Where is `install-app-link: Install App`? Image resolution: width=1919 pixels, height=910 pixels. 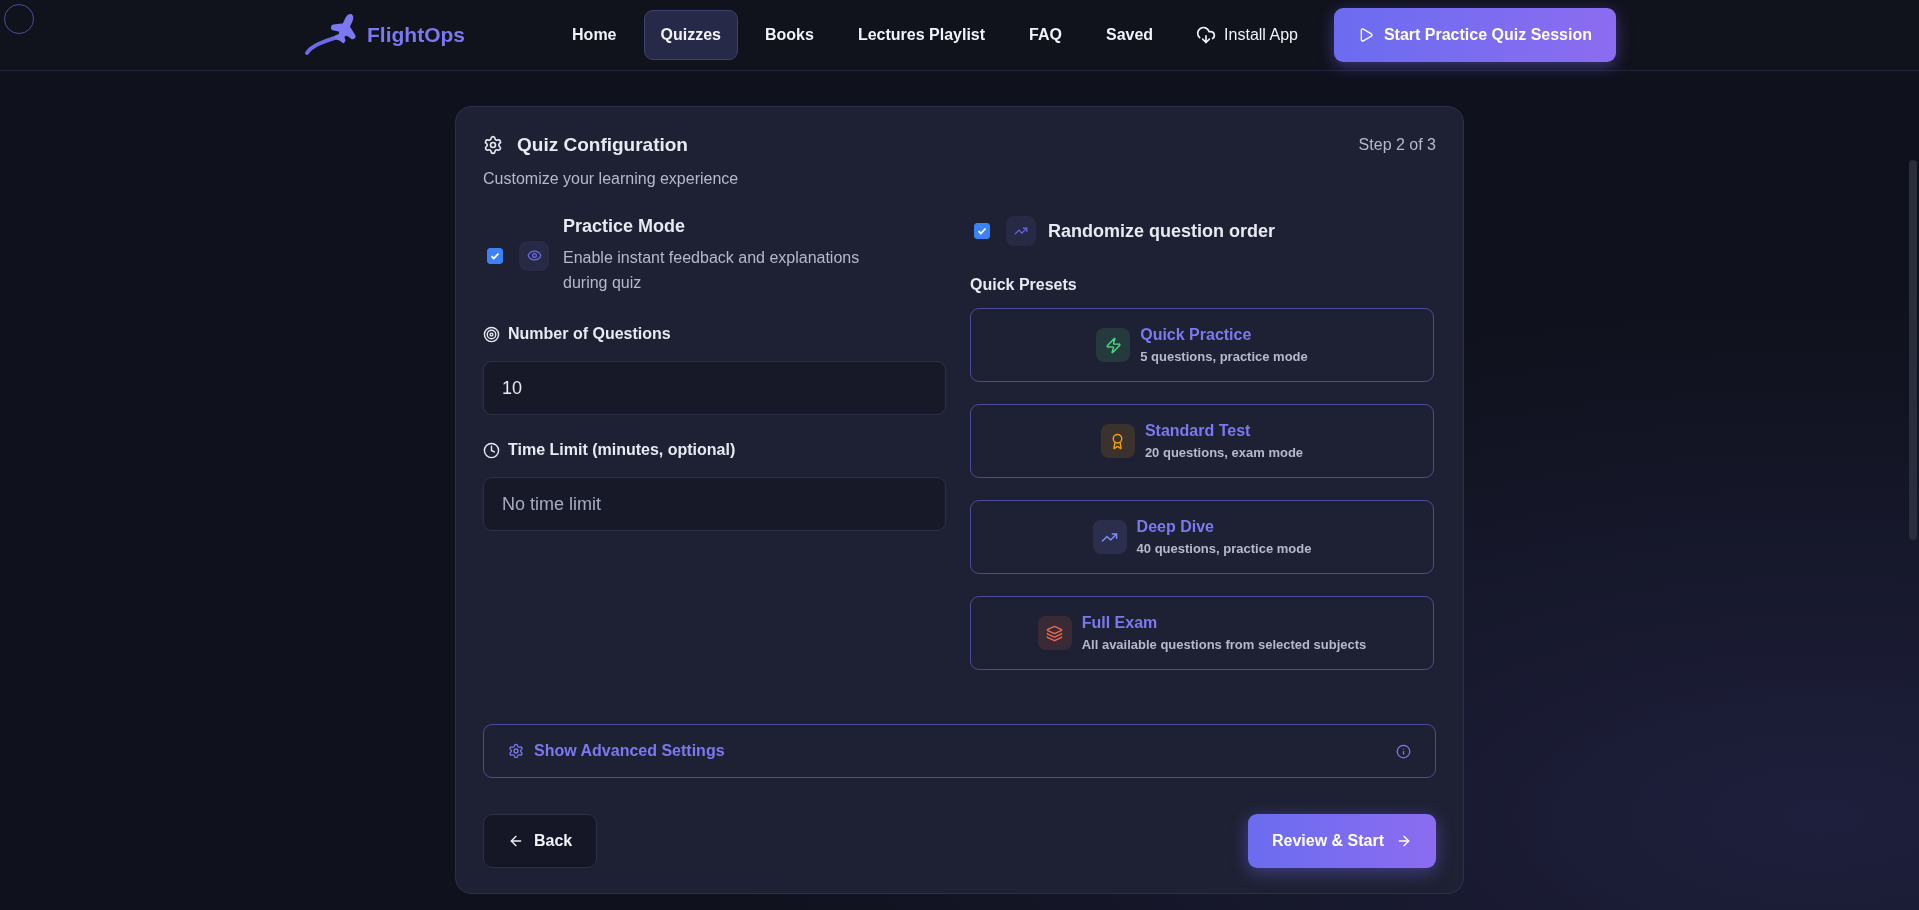 install-app-link: Install App is located at coordinates (1247, 35).